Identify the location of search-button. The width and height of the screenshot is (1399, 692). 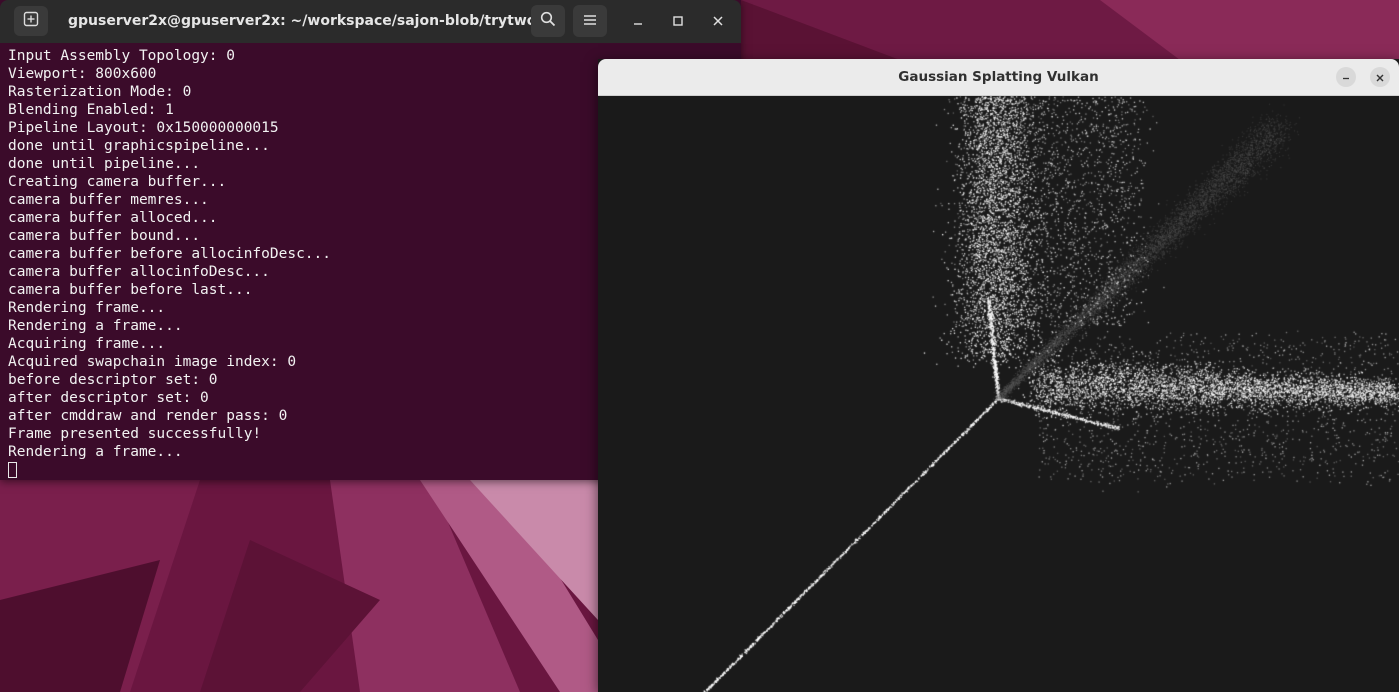
(548, 21).